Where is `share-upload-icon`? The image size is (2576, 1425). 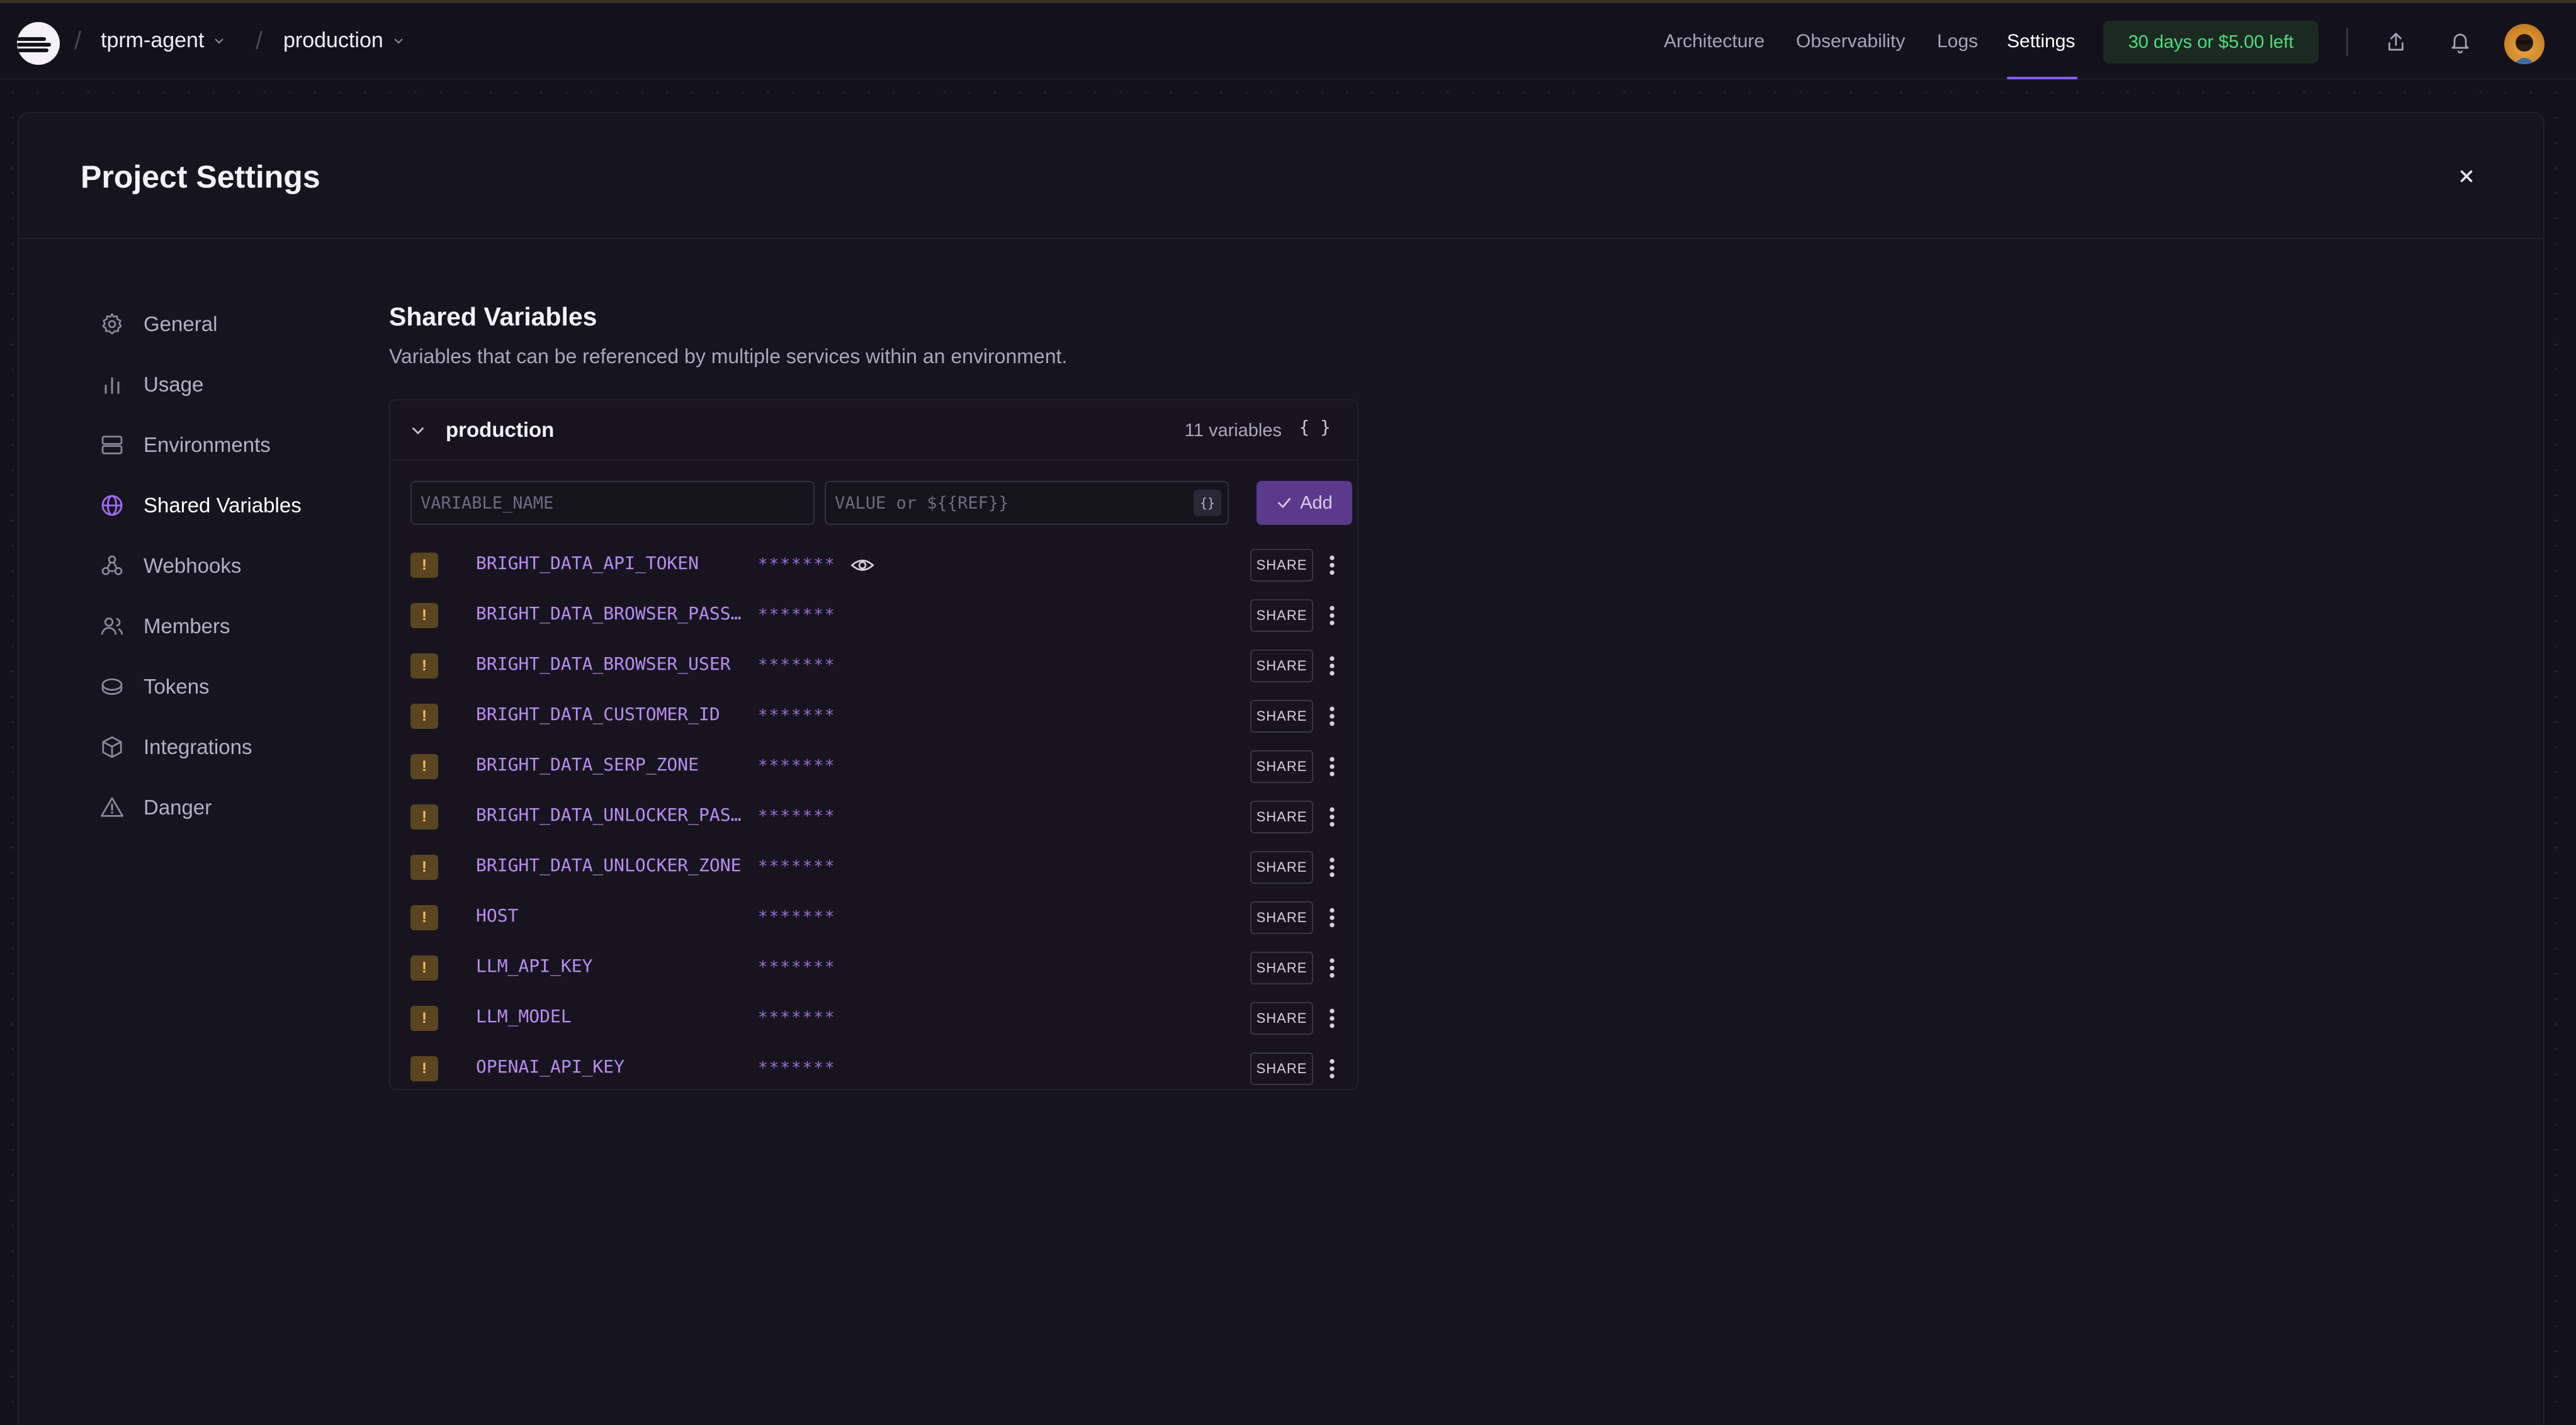
share-upload-icon is located at coordinates (2396, 43).